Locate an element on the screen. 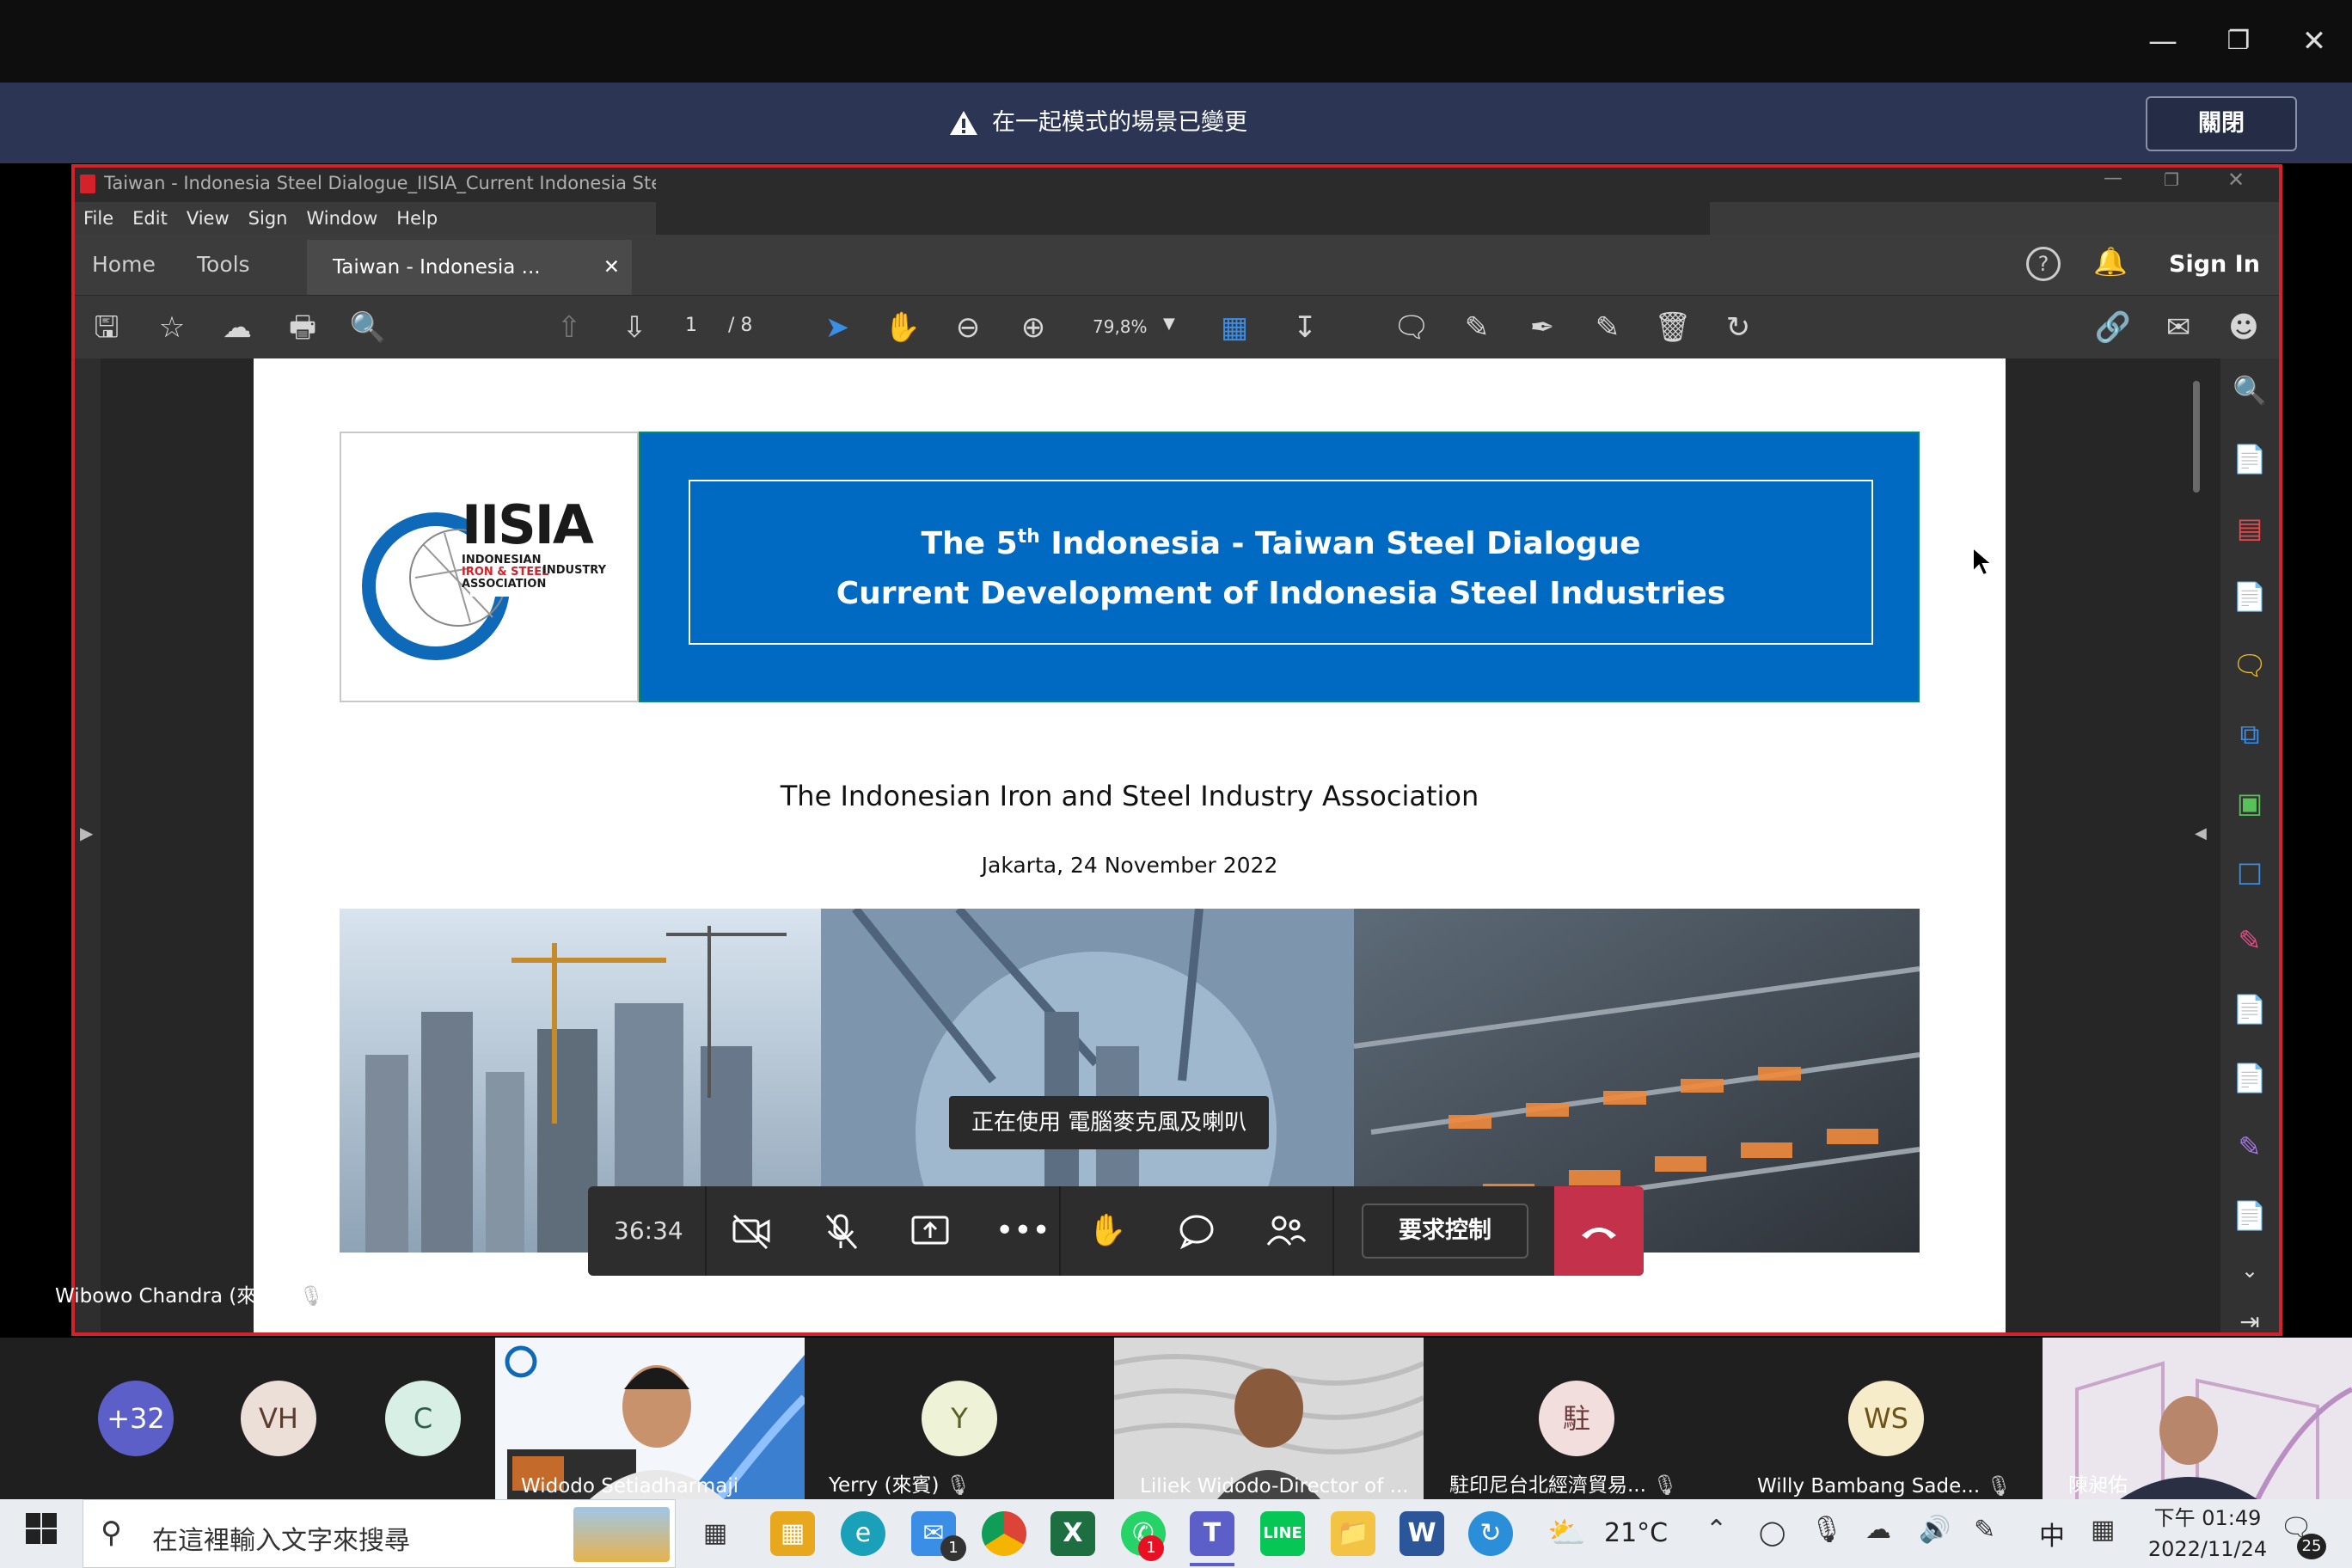  acrobat-minimize-icon: — is located at coordinates (2113, 178).